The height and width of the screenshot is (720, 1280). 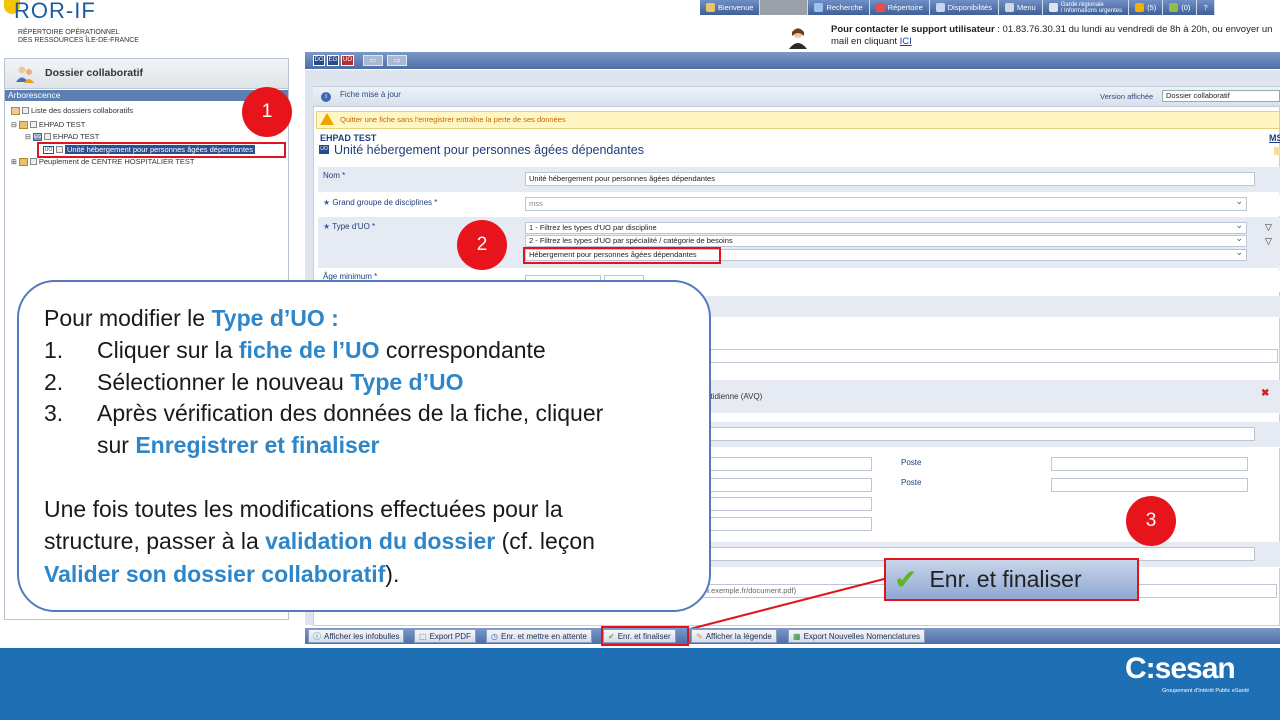 What do you see at coordinates (62, 136) in the screenshot?
I see `tree-item-ehpad-eg: ⊟ EG EHPAD TEST` at bounding box center [62, 136].